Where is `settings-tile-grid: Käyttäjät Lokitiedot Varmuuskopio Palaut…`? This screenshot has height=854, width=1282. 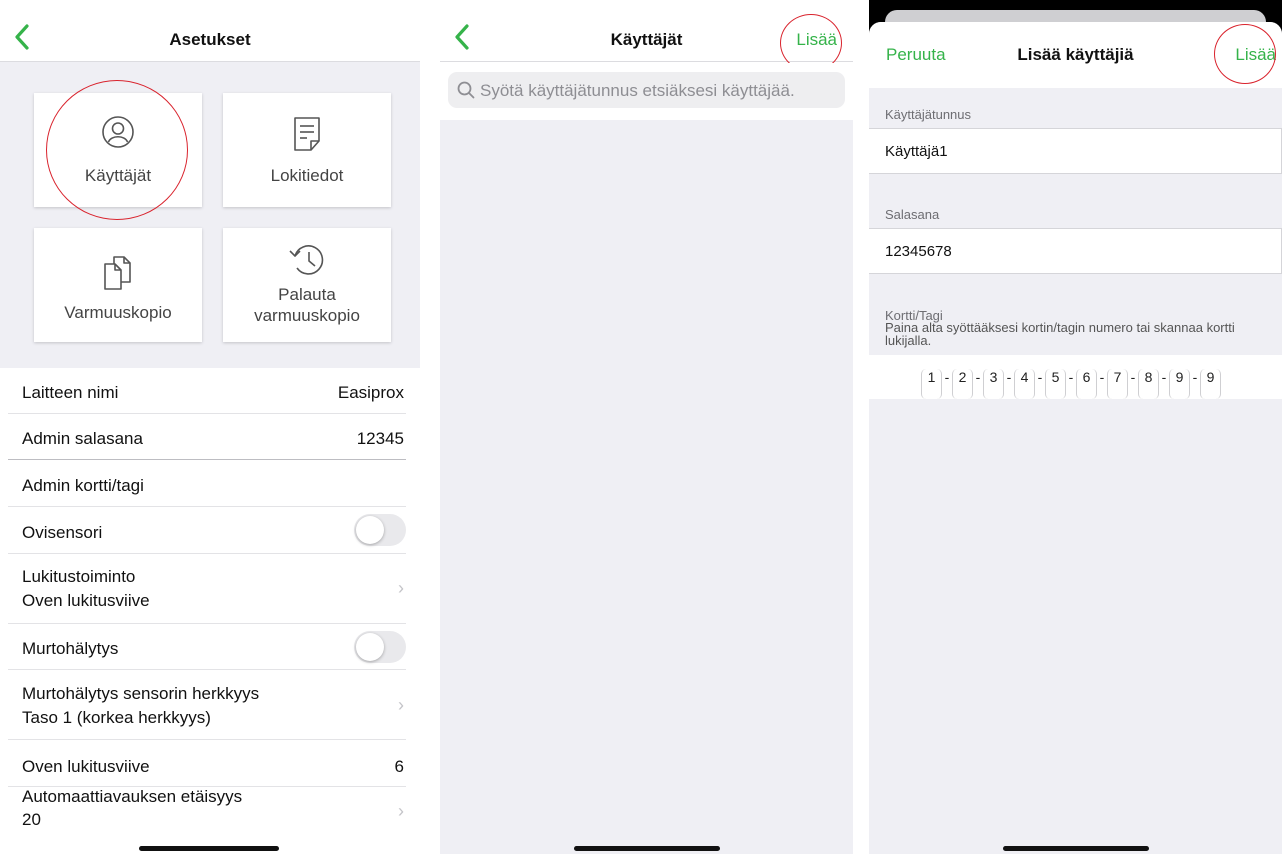
settings-tile-grid: Käyttäjät Lokitiedot Varmuuskopio Palaut… is located at coordinates (210, 215).